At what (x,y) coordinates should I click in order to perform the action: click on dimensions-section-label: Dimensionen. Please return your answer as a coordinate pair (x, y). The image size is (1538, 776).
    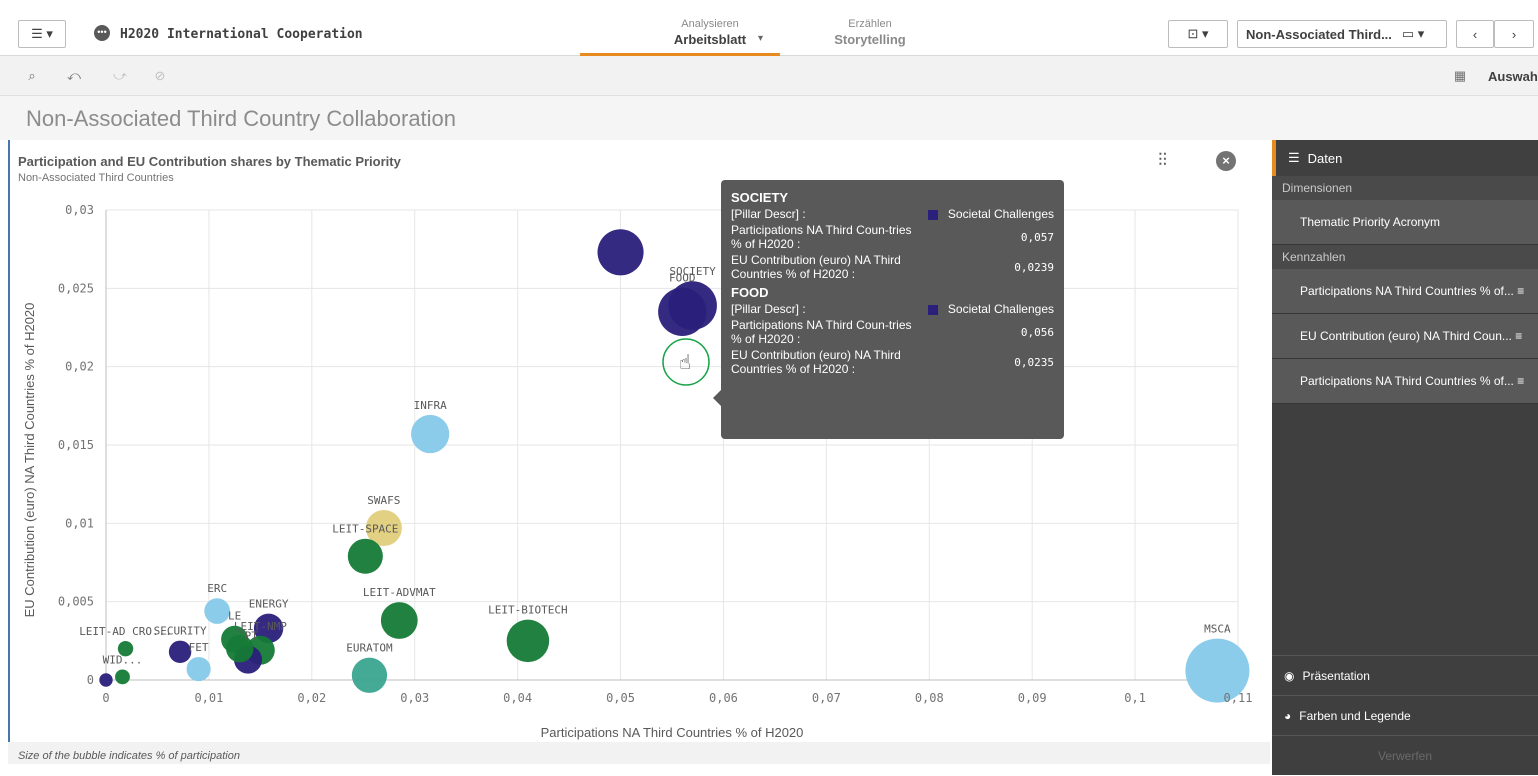
    Looking at the image, I should click on (1405, 188).